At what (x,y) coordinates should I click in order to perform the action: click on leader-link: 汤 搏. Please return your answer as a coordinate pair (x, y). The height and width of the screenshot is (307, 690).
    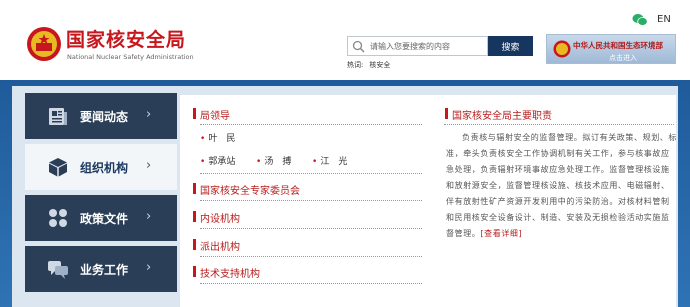
    Looking at the image, I should click on (273, 160).